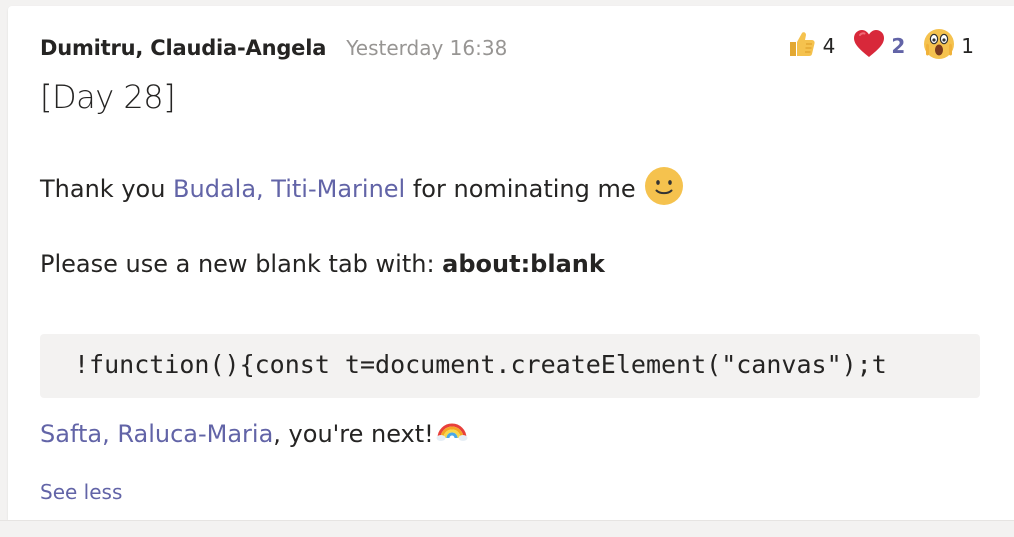  I want to click on mention-budala: Budala, Titi-Marinel, so click(289, 189).